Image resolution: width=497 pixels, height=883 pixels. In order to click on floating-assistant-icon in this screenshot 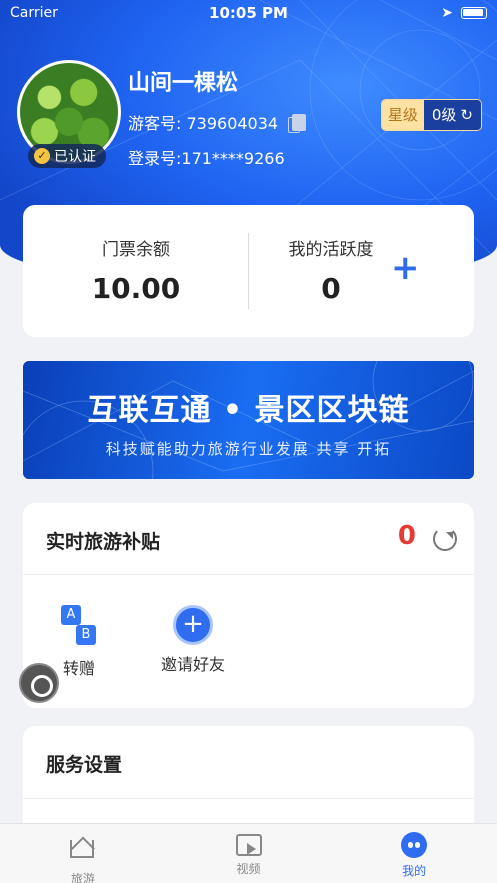, I will do `click(39, 683)`.